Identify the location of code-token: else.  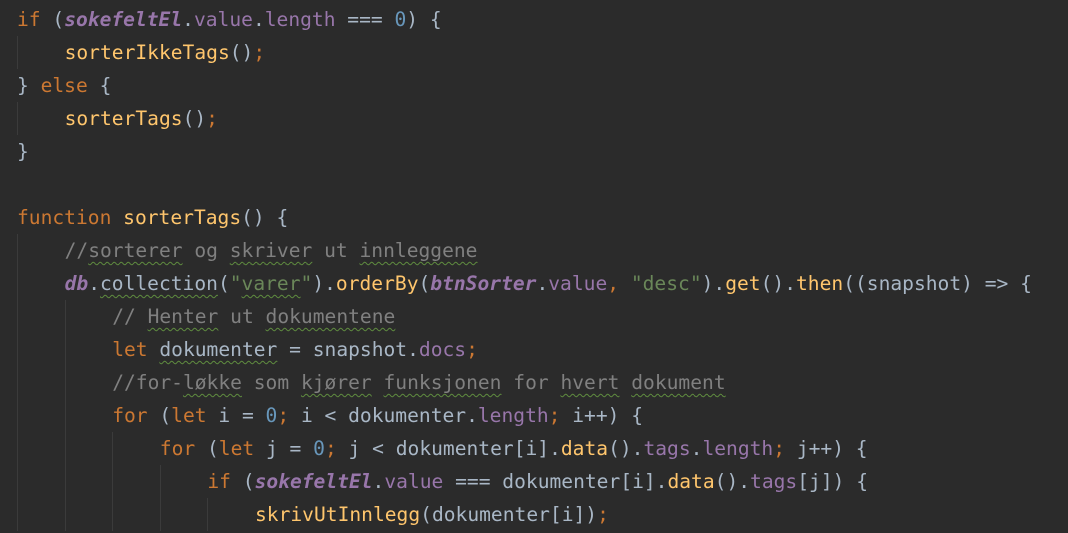
(64, 85).